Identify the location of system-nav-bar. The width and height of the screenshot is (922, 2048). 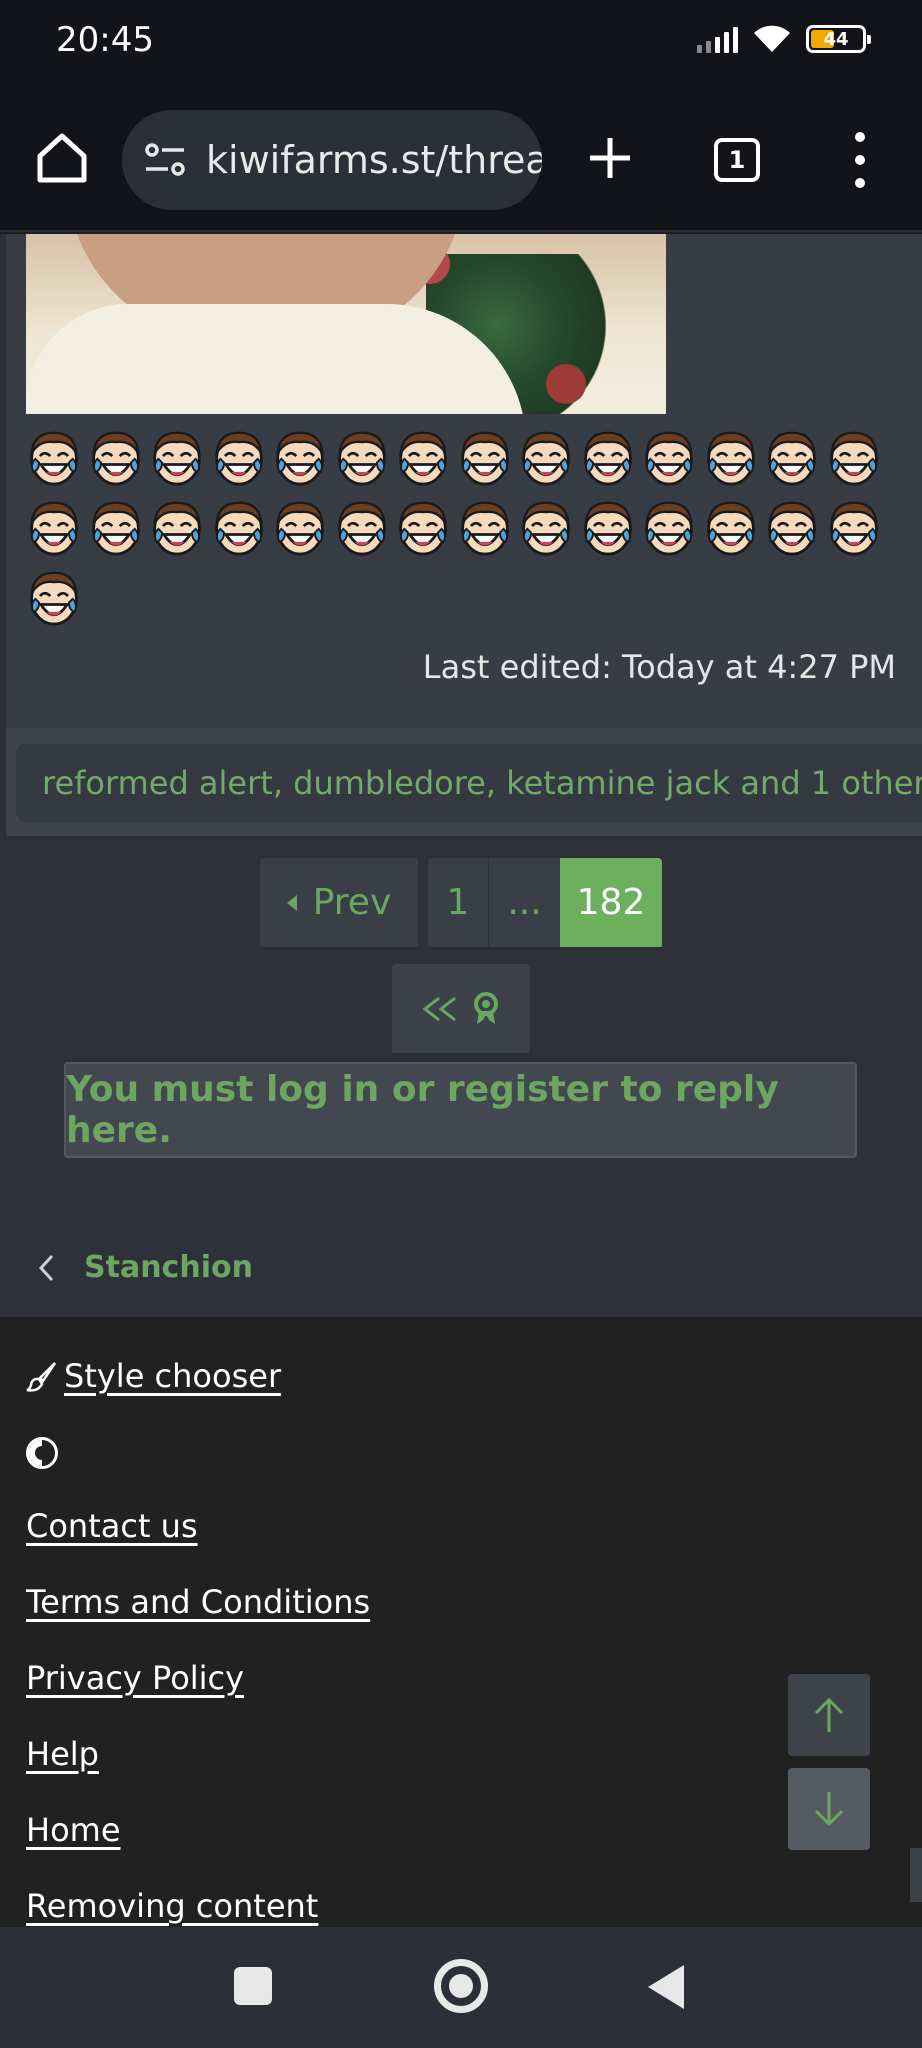
(461, 1987).